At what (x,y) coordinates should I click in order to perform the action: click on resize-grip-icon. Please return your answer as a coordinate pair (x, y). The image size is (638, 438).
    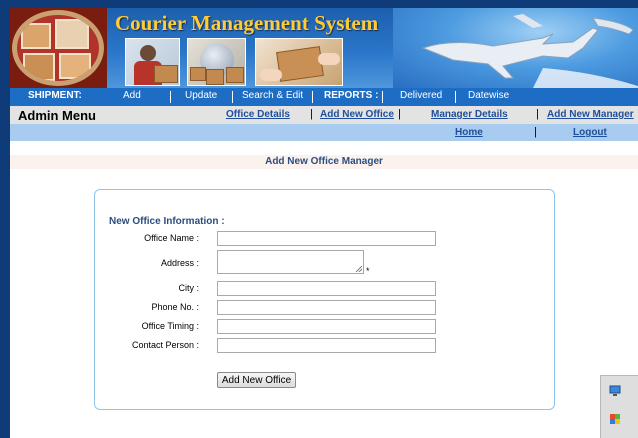
    Looking at the image, I should click on (359, 269).